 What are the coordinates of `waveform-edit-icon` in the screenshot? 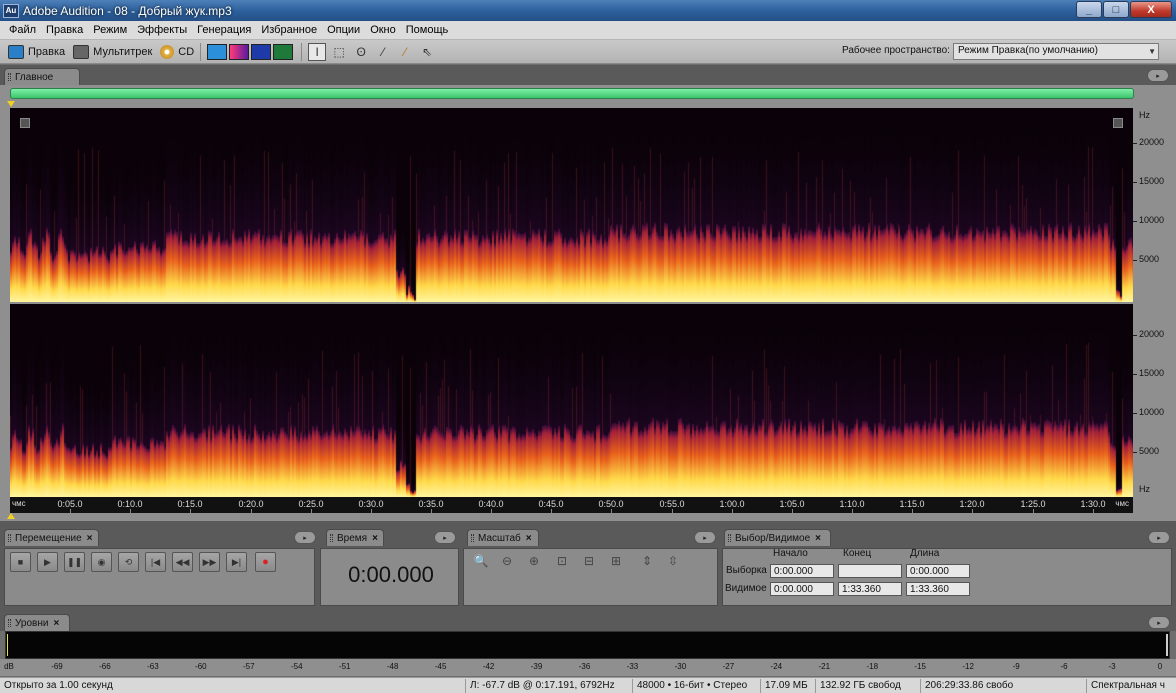 It's located at (16, 51).